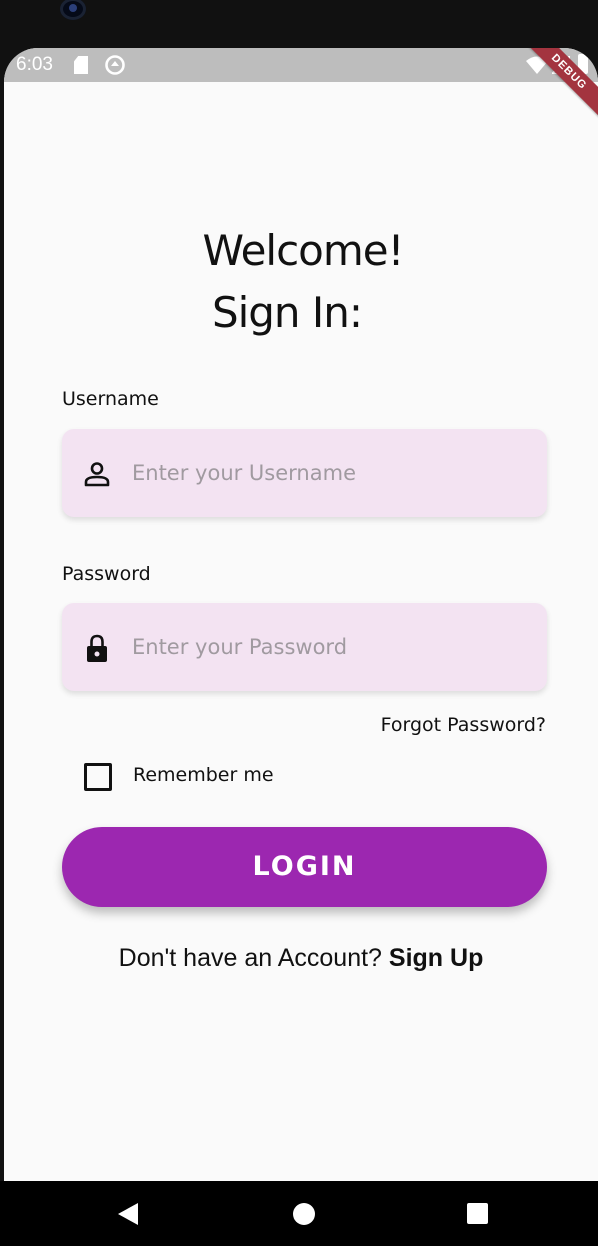 This screenshot has width=598, height=1246. What do you see at coordinates (110, 399) in the screenshot?
I see `username-label: Username` at bounding box center [110, 399].